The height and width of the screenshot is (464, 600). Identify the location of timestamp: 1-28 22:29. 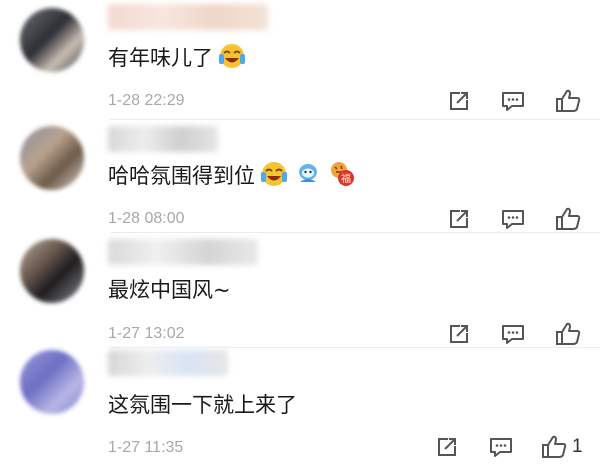
(146, 100).